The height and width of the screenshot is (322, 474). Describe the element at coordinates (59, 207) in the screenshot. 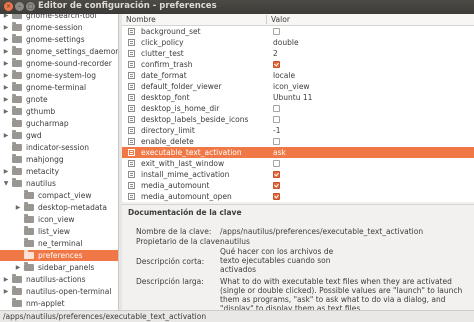

I see `tree-item: ▶ desktop-metadata` at that location.